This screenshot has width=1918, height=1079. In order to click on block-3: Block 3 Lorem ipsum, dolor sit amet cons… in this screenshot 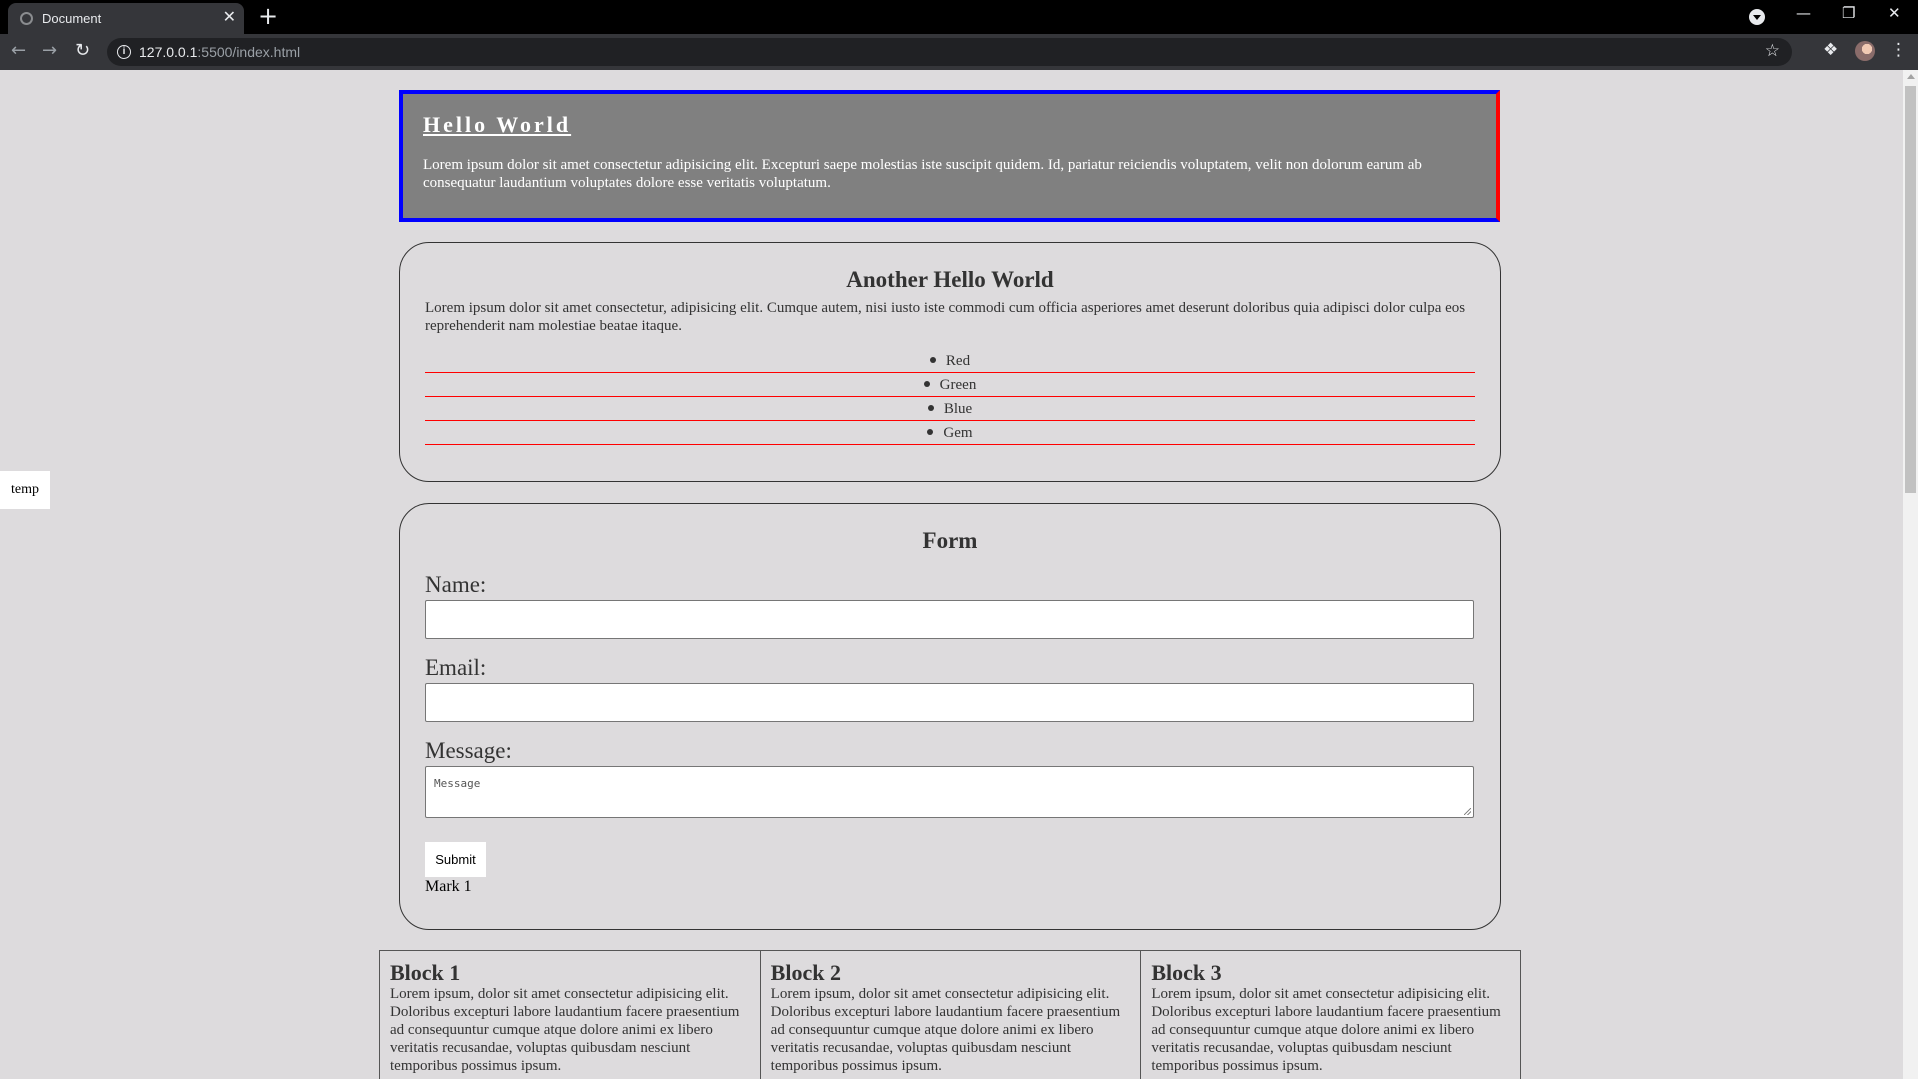, I will do `click(1331, 1015)`.